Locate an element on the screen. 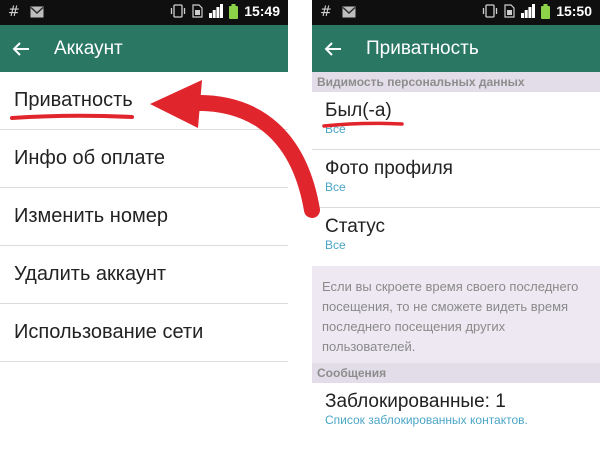  app-bar: Аккаунт is located at coordinates (144, 48).